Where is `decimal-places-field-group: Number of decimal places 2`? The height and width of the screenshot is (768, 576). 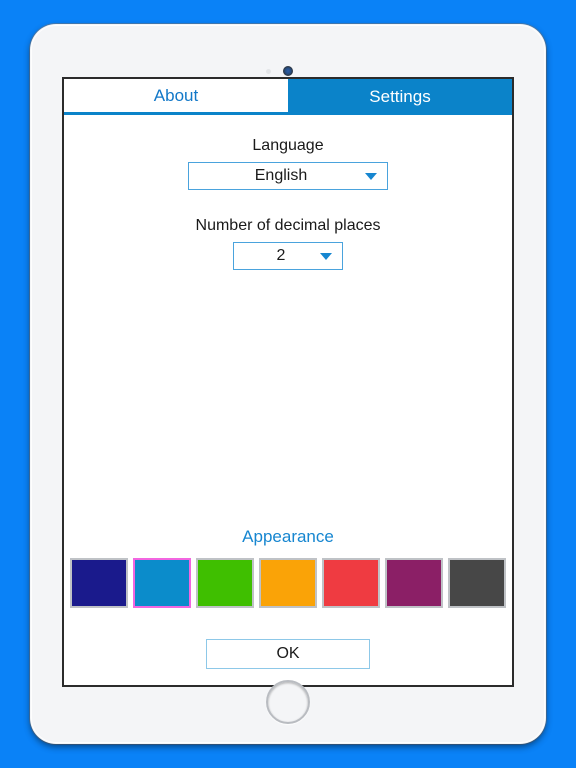 decimal-places-field-group: Number of decimal places 2 is located at coordinates (288, 243).